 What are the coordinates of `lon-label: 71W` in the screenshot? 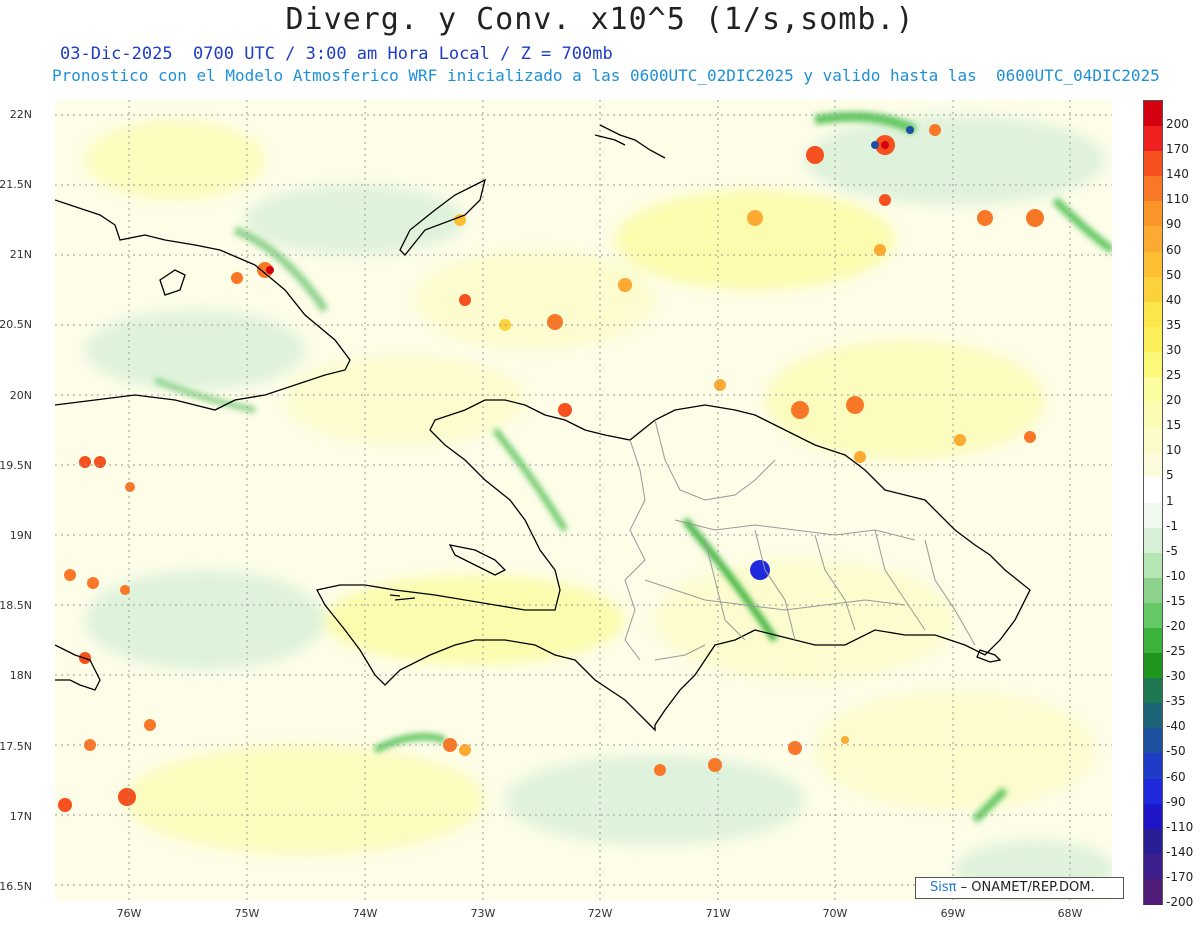 It's located at (718, 913).